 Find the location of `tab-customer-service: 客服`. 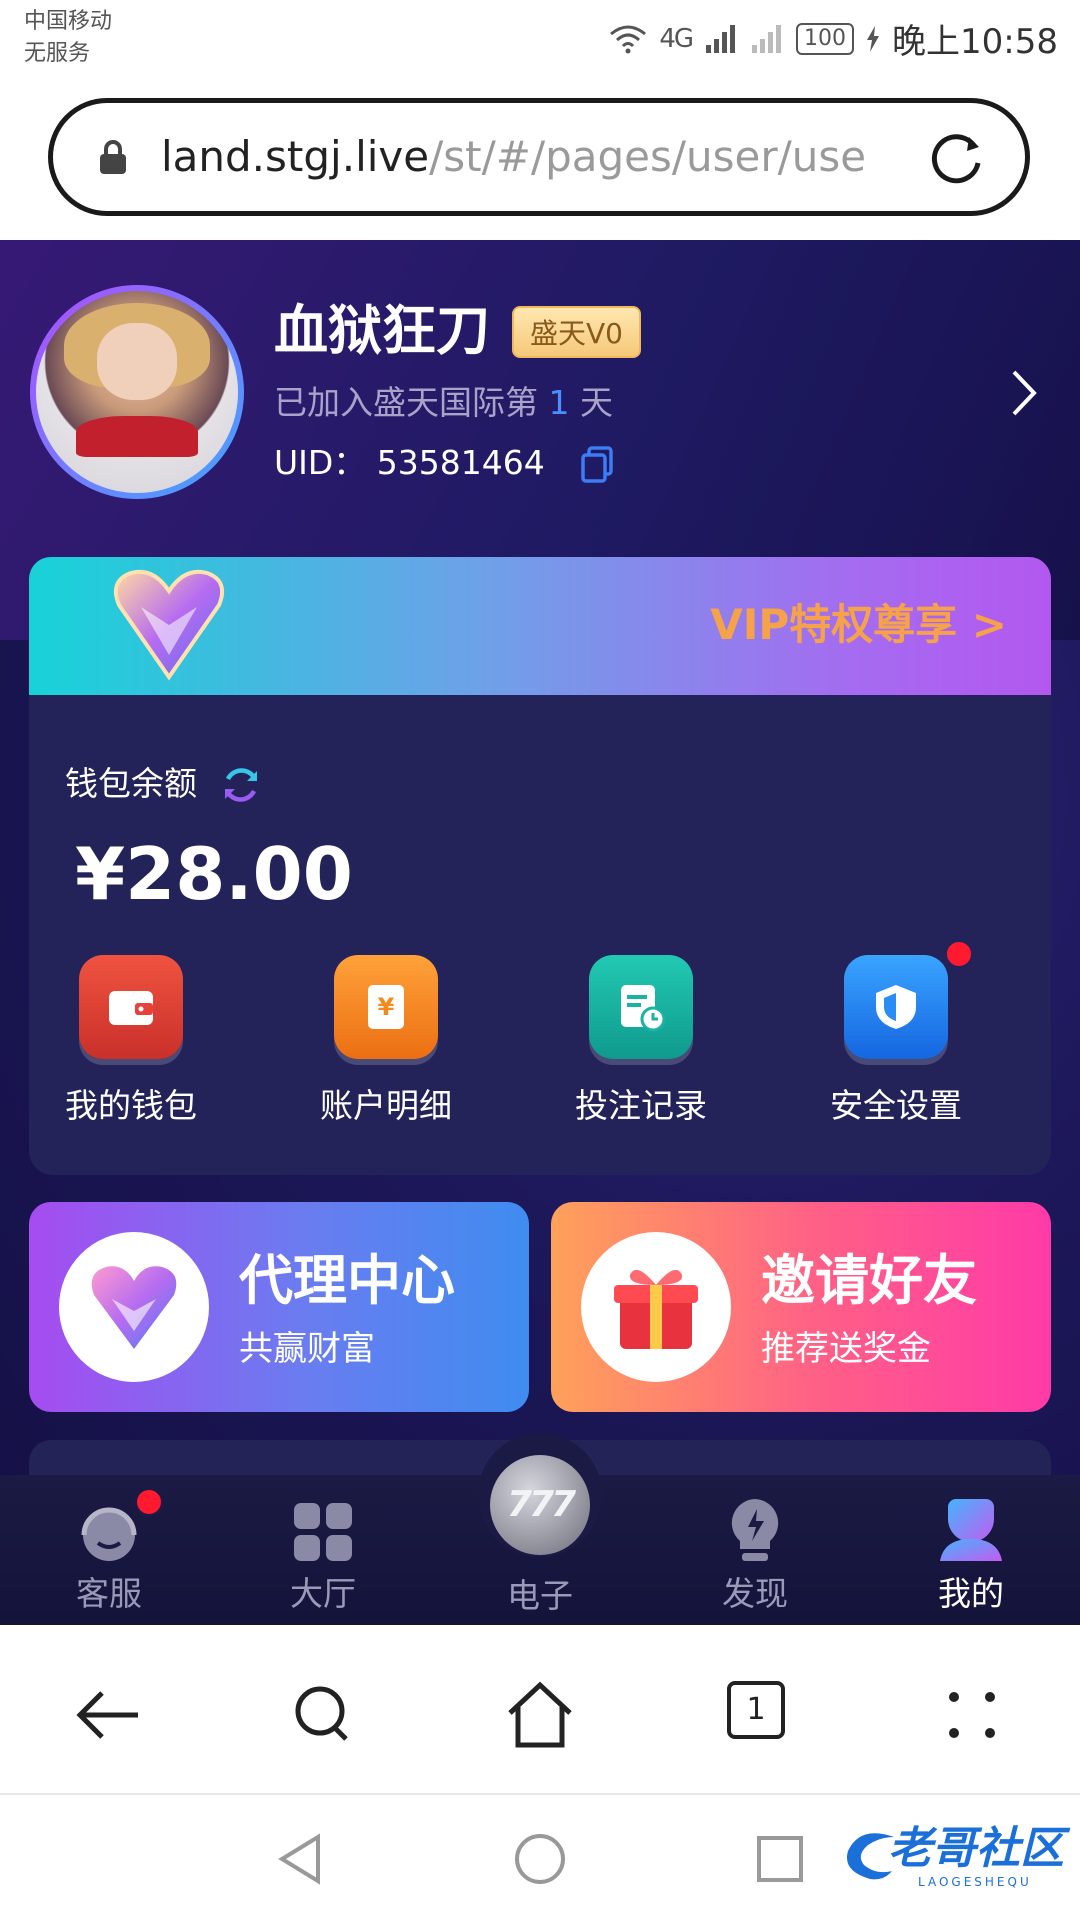

tab-customer-service: 客服 is located at coordinates (109, 1550).